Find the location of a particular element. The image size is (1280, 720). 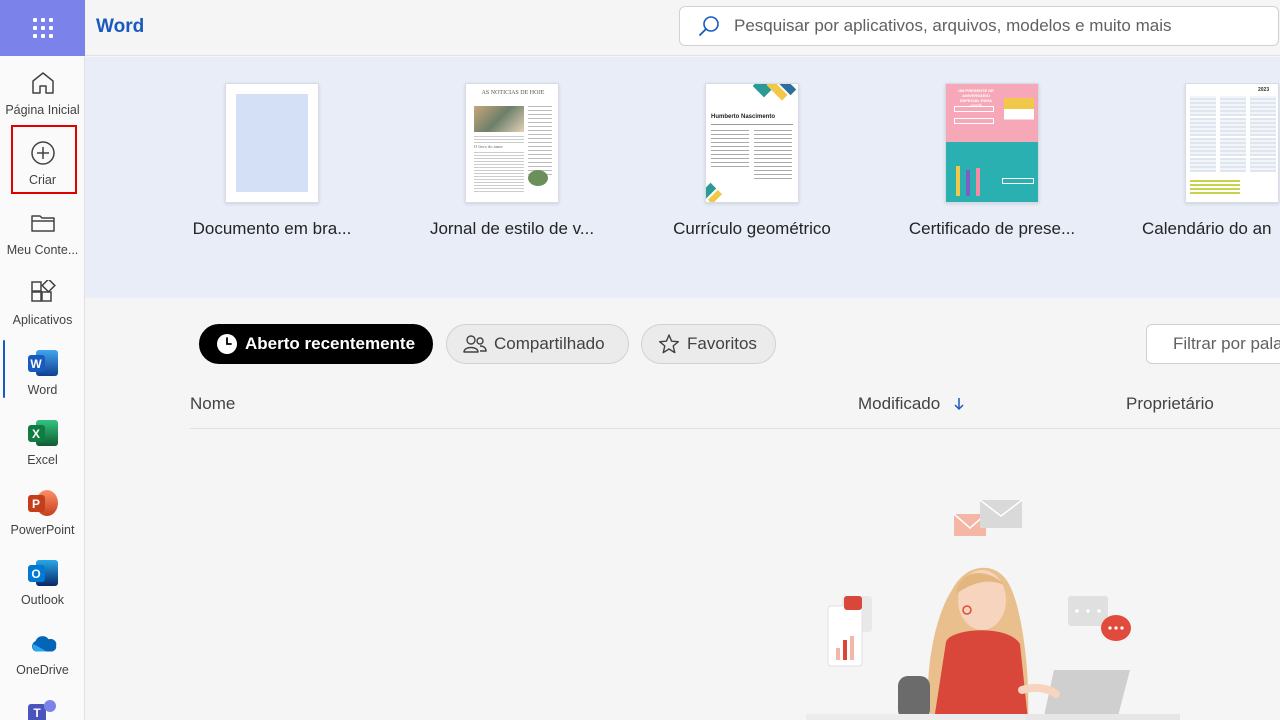

rail-item-apps: Aplicativos is located at coordinates (42, 301).